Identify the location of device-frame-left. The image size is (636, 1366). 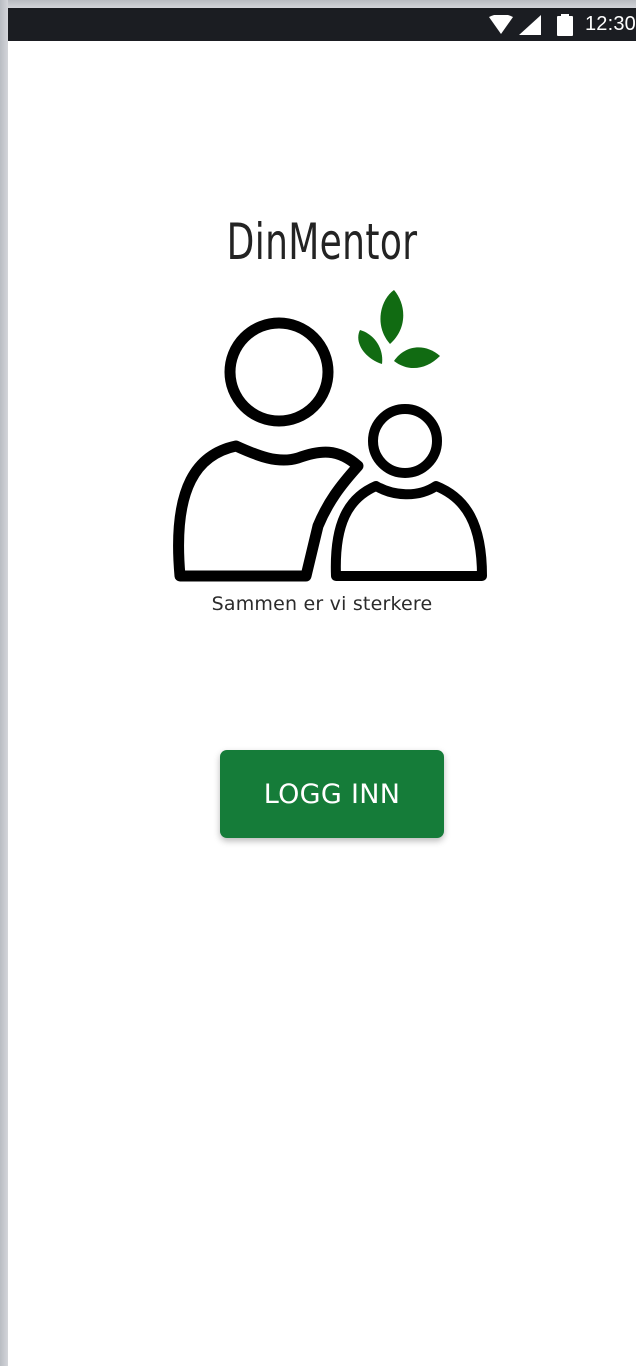
(4, 683).